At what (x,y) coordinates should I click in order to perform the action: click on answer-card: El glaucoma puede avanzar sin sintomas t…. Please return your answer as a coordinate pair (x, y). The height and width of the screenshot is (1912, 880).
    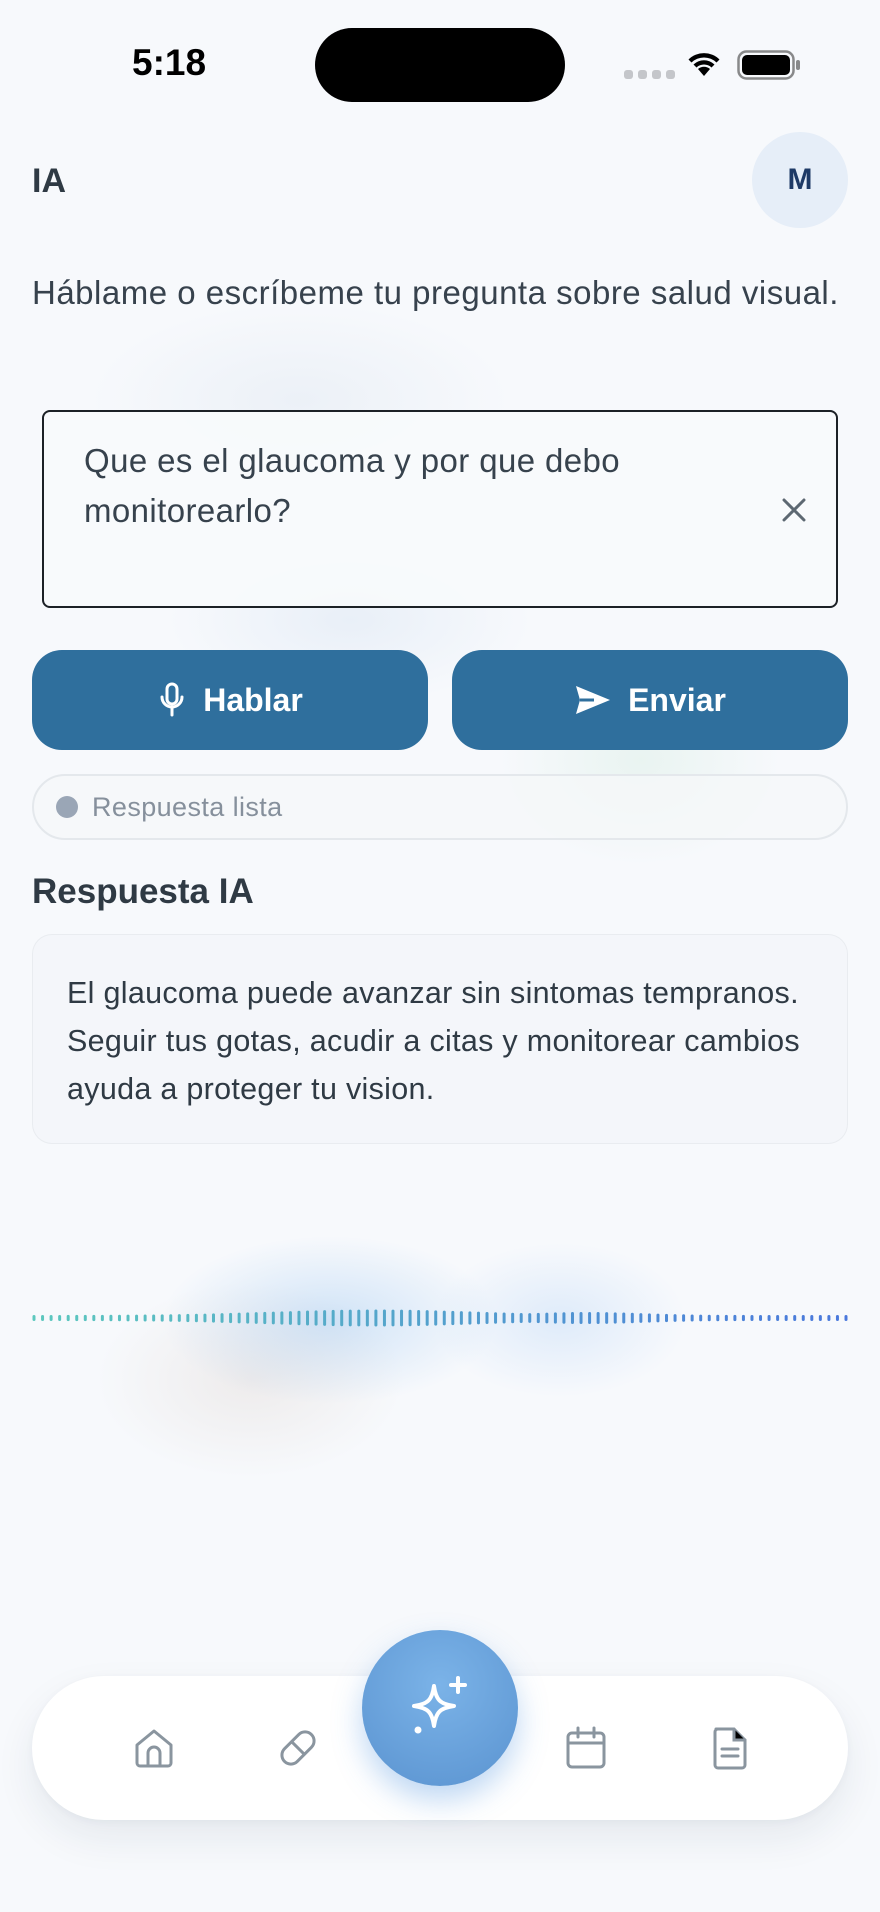
    Looking at the image, I should click on (440, 1039).